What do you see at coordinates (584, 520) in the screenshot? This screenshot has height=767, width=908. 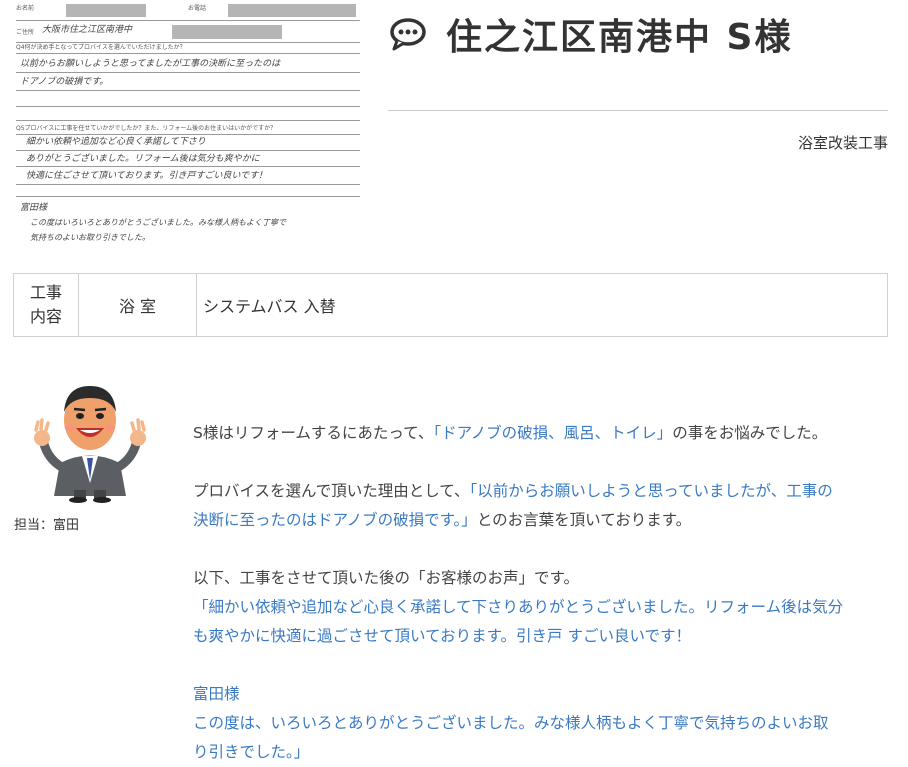 I see `p2-text-d: とのお言葉を頂いております。` at bounding box center [584, 520].